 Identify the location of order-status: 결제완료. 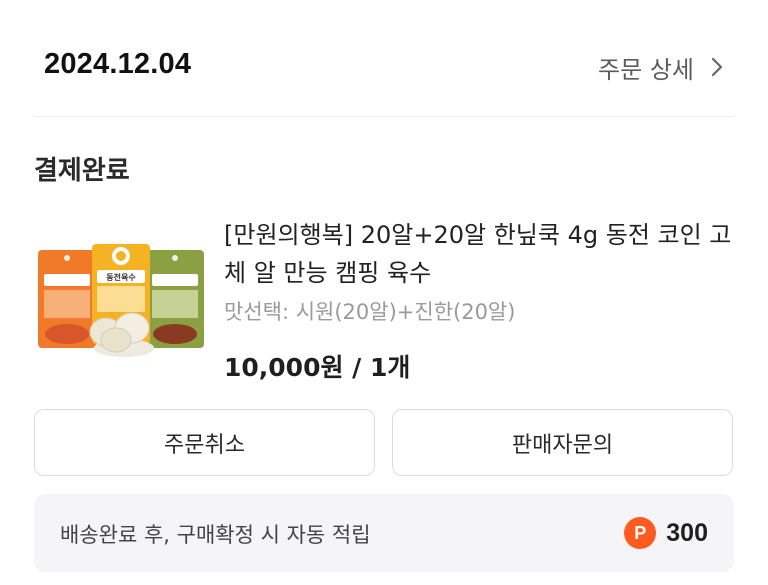
(82, 171).